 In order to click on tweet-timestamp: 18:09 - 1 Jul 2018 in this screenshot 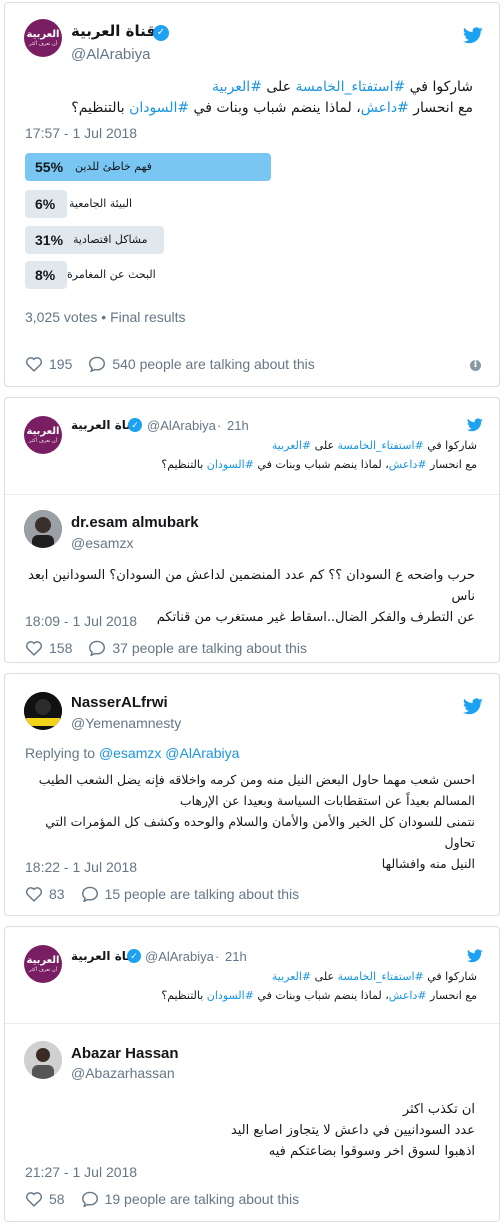, I will do `click(81, 621)`.